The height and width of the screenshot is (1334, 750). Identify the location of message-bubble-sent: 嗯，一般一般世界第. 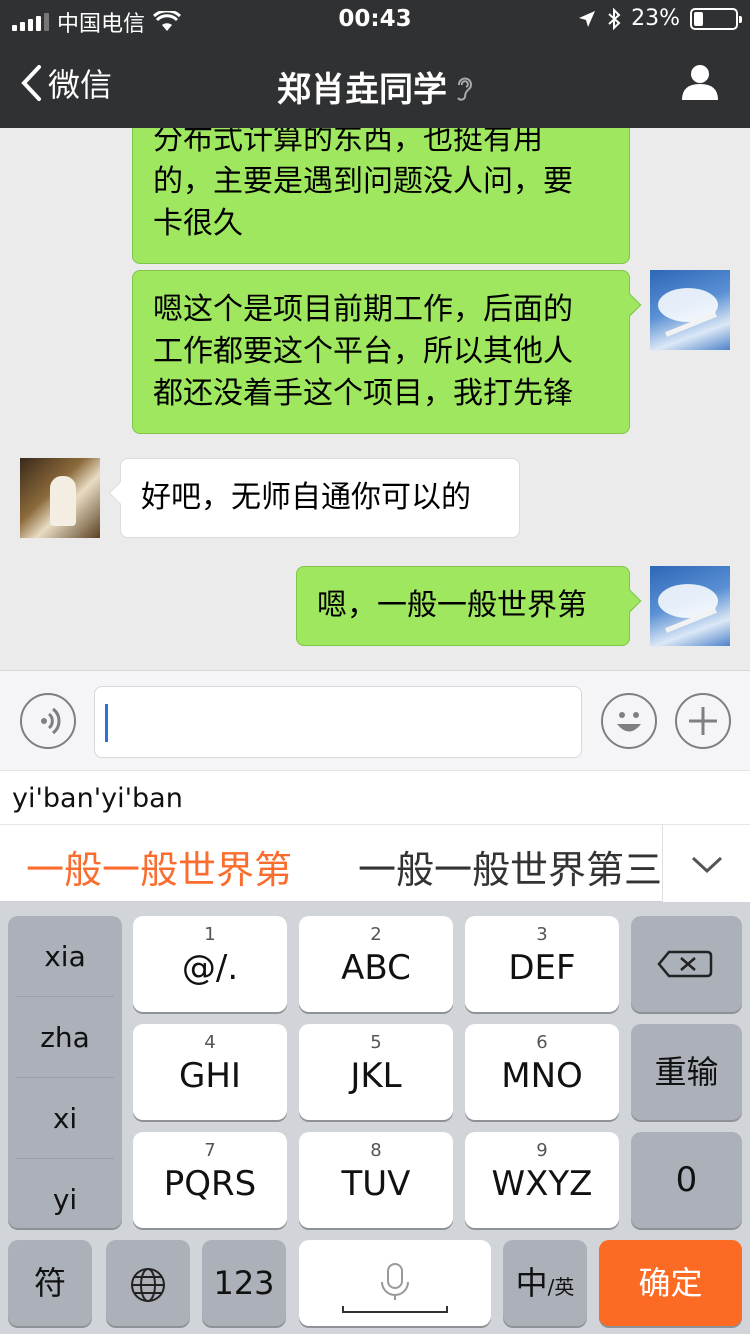
(469, 606).